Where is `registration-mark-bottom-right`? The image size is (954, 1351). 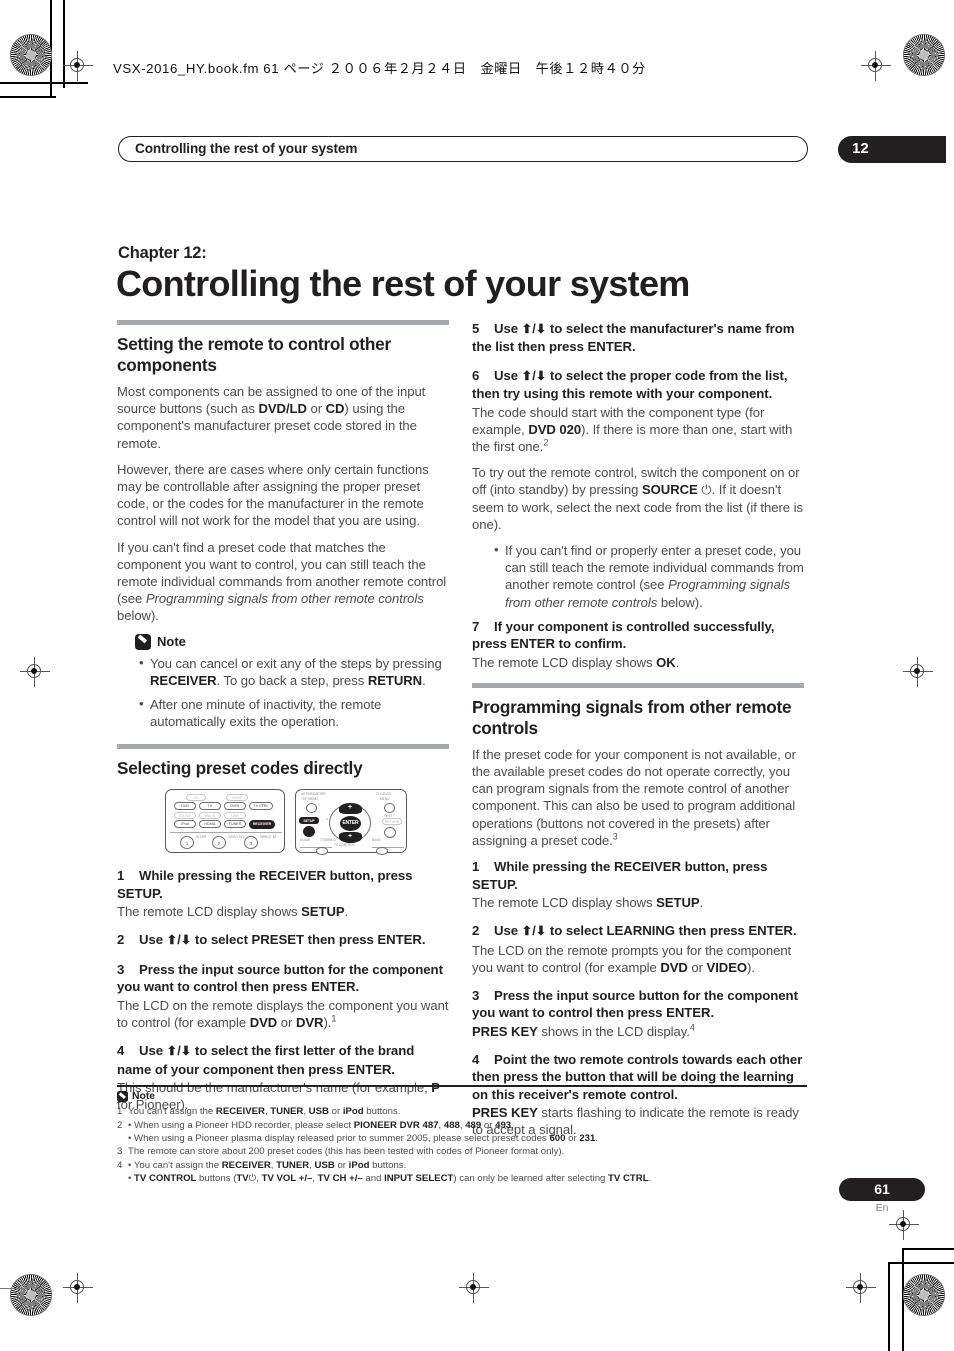 registration-mark-bottom-right is located at coordinates (861, 1288).